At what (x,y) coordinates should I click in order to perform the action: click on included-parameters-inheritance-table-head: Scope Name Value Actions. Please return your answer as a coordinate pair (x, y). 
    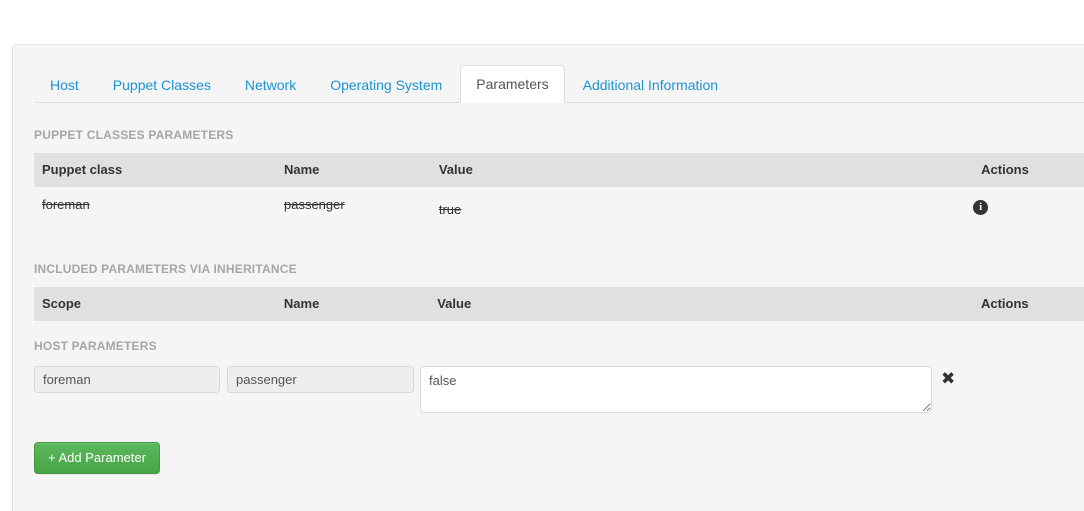
    Looking at the image, I should click on (559, 304).